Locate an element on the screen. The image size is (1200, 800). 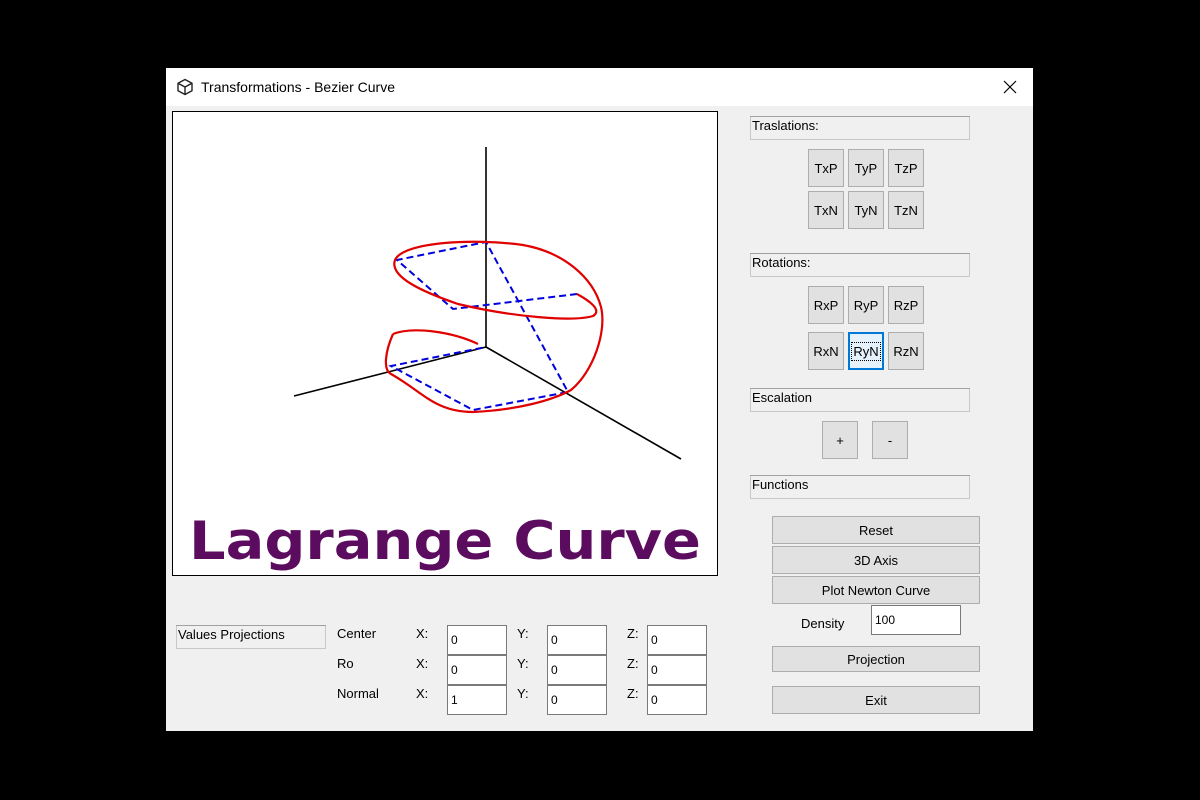
ro-x-label: X: is located at coordinates (422, 663).